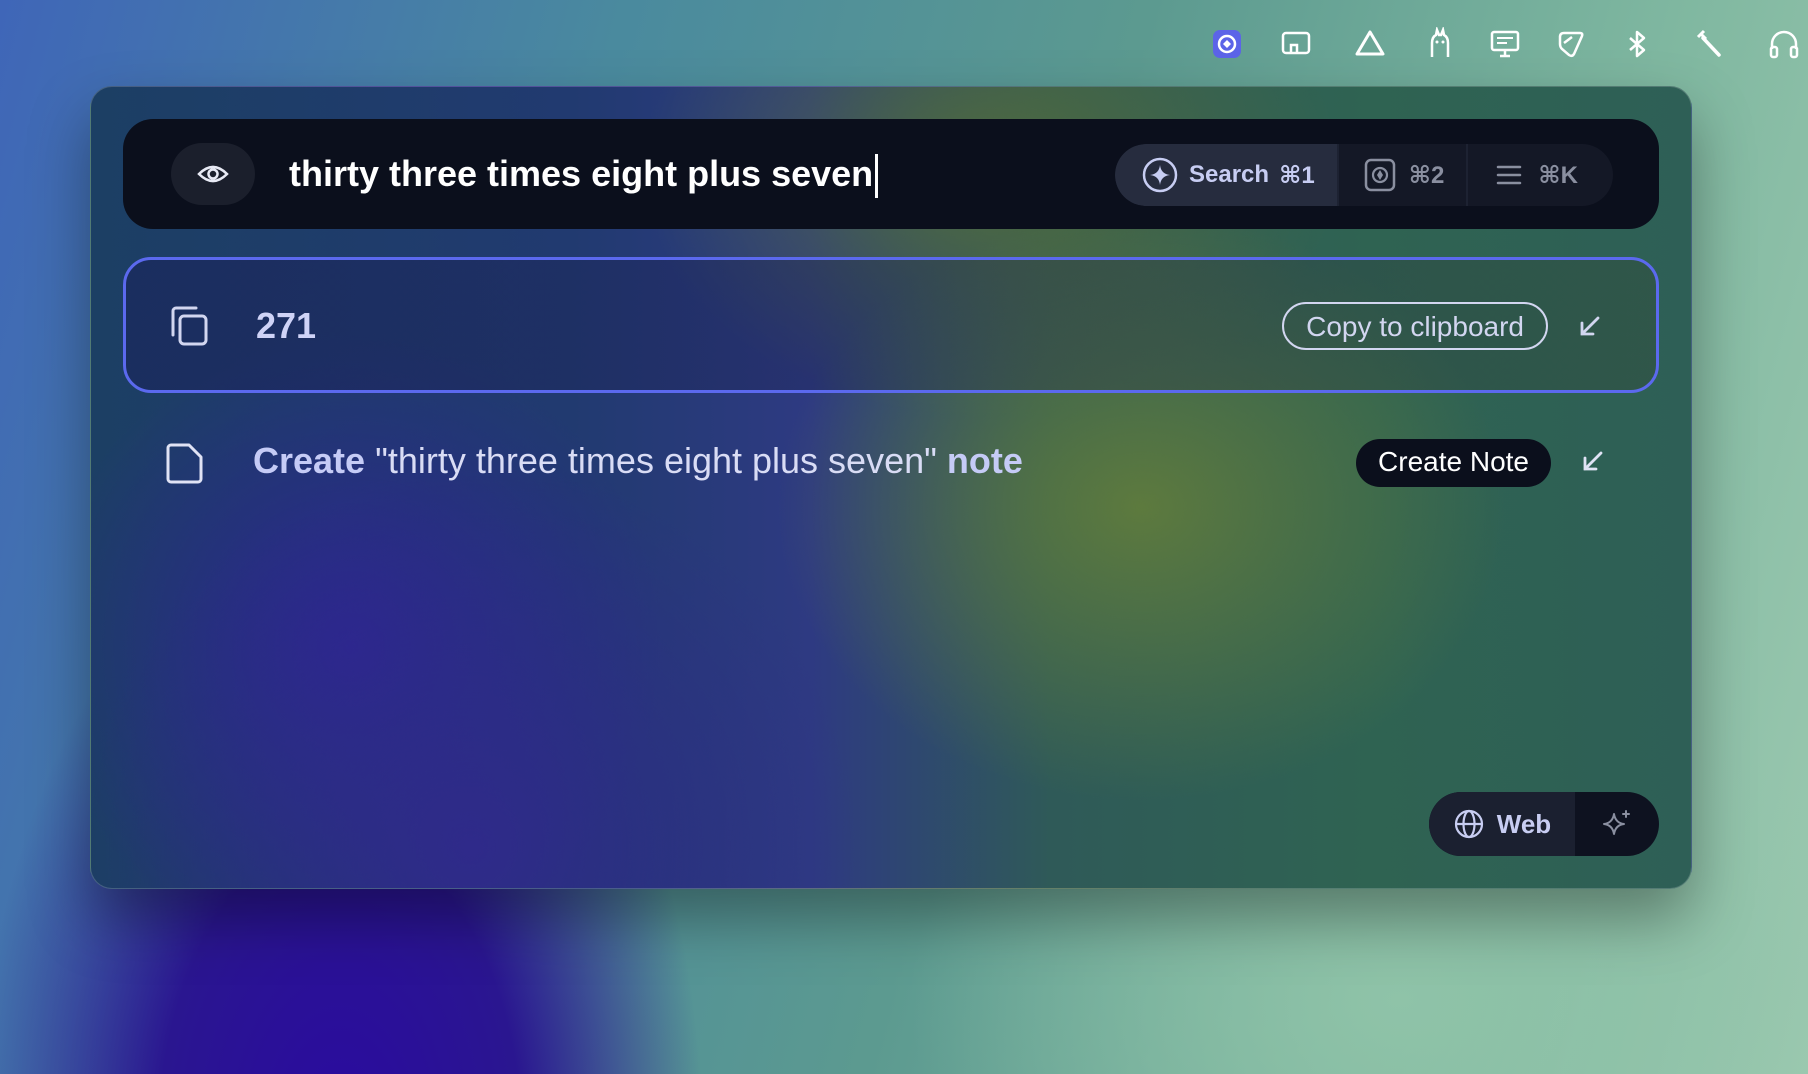 The image size is (1808, 1074). I want to click on menu-icon, so click(1509, 175).